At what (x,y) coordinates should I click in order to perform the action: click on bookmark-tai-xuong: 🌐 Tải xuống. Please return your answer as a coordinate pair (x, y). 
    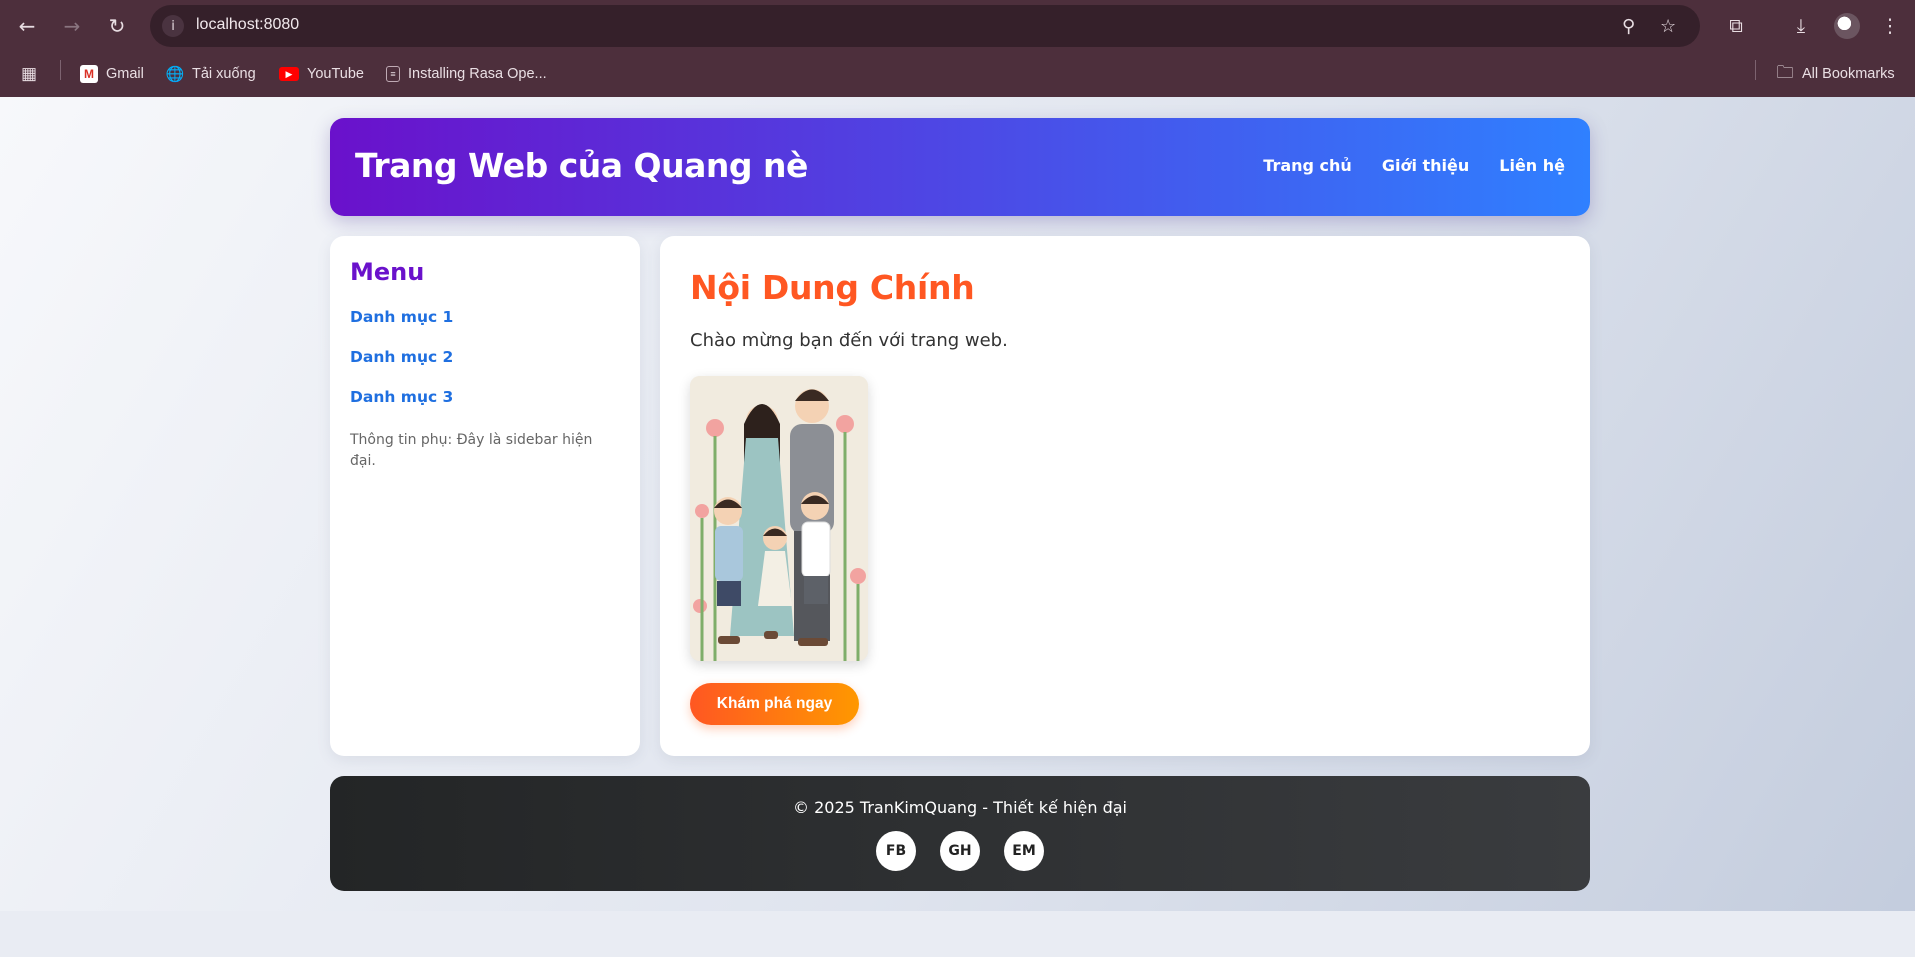
    Looking at the image, I should click on (211, 74).